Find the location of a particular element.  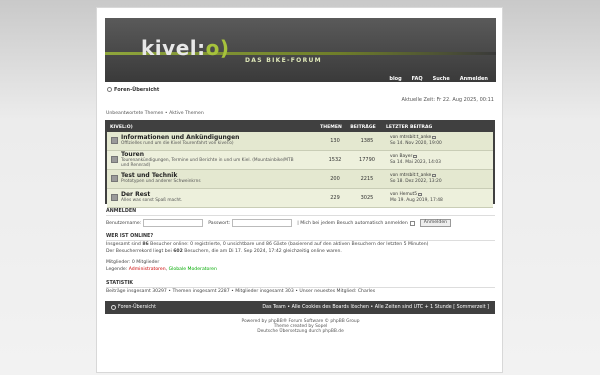

login-button: Anmelden is located at coordinates (435, 223).